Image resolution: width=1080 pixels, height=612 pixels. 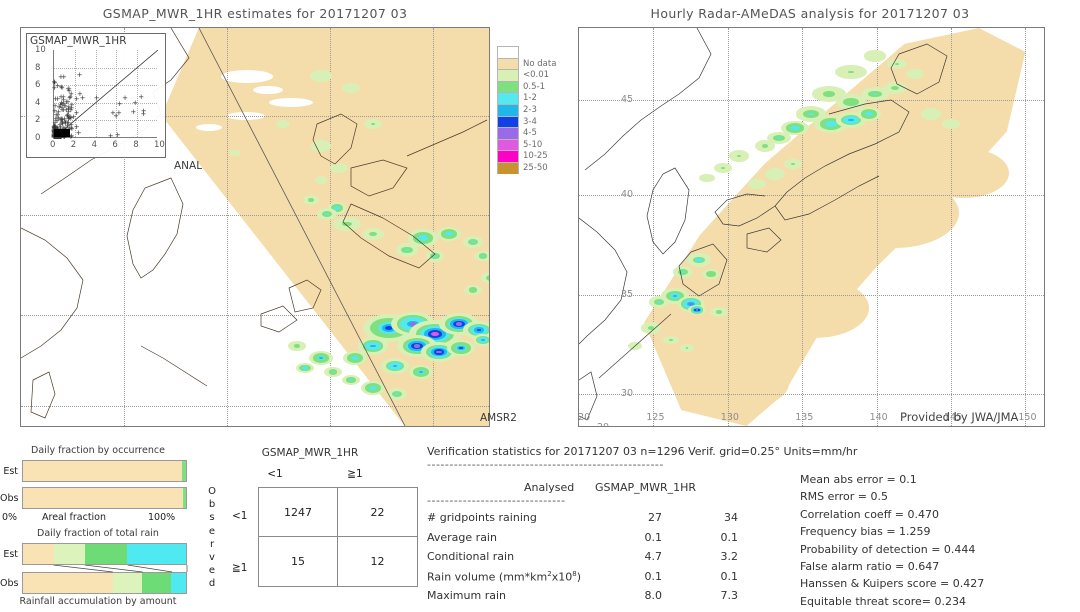 I want to click on scatter-y-tick: 8, so click(x=38, y=67).